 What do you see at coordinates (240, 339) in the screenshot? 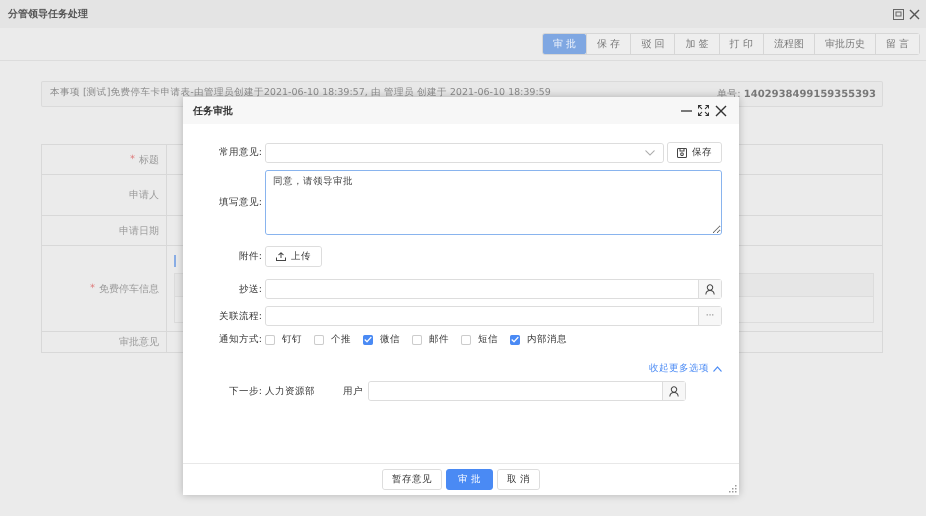
I see `field-label: 通知方式:` at bounding box center [240, 339].